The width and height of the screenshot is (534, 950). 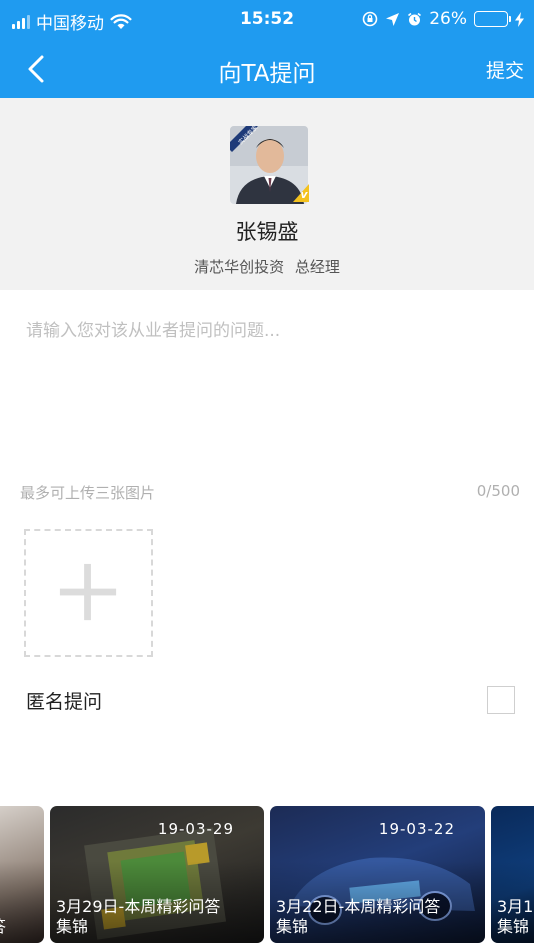 What do you see at coordinates (448, 19) in the screenshot?
I see `battery-percent: 26%` at bounding box center [448, 19].